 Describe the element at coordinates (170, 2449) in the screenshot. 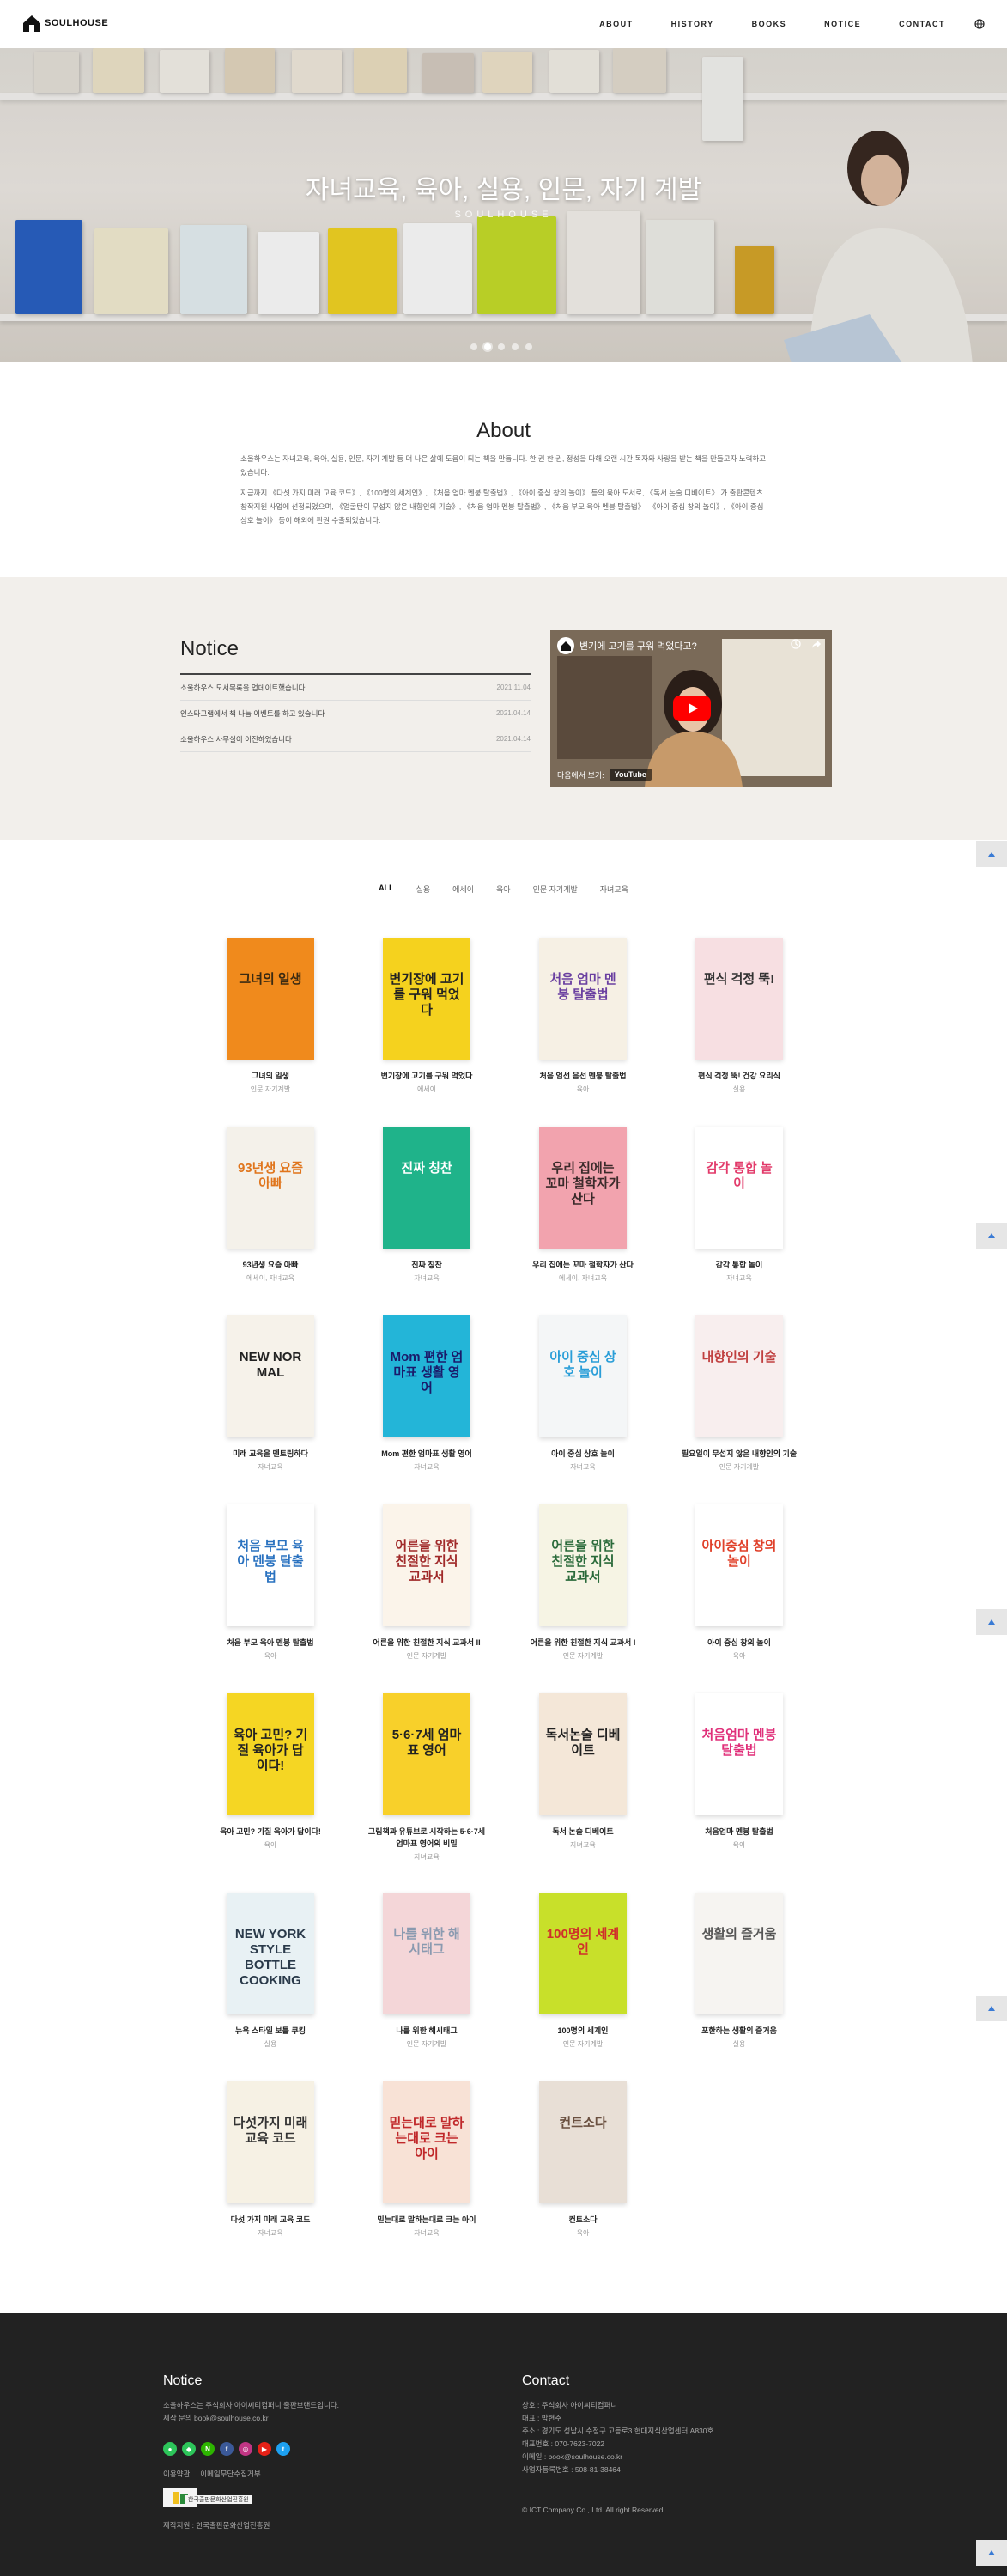

I see `kakao-icon: ●` at that location.